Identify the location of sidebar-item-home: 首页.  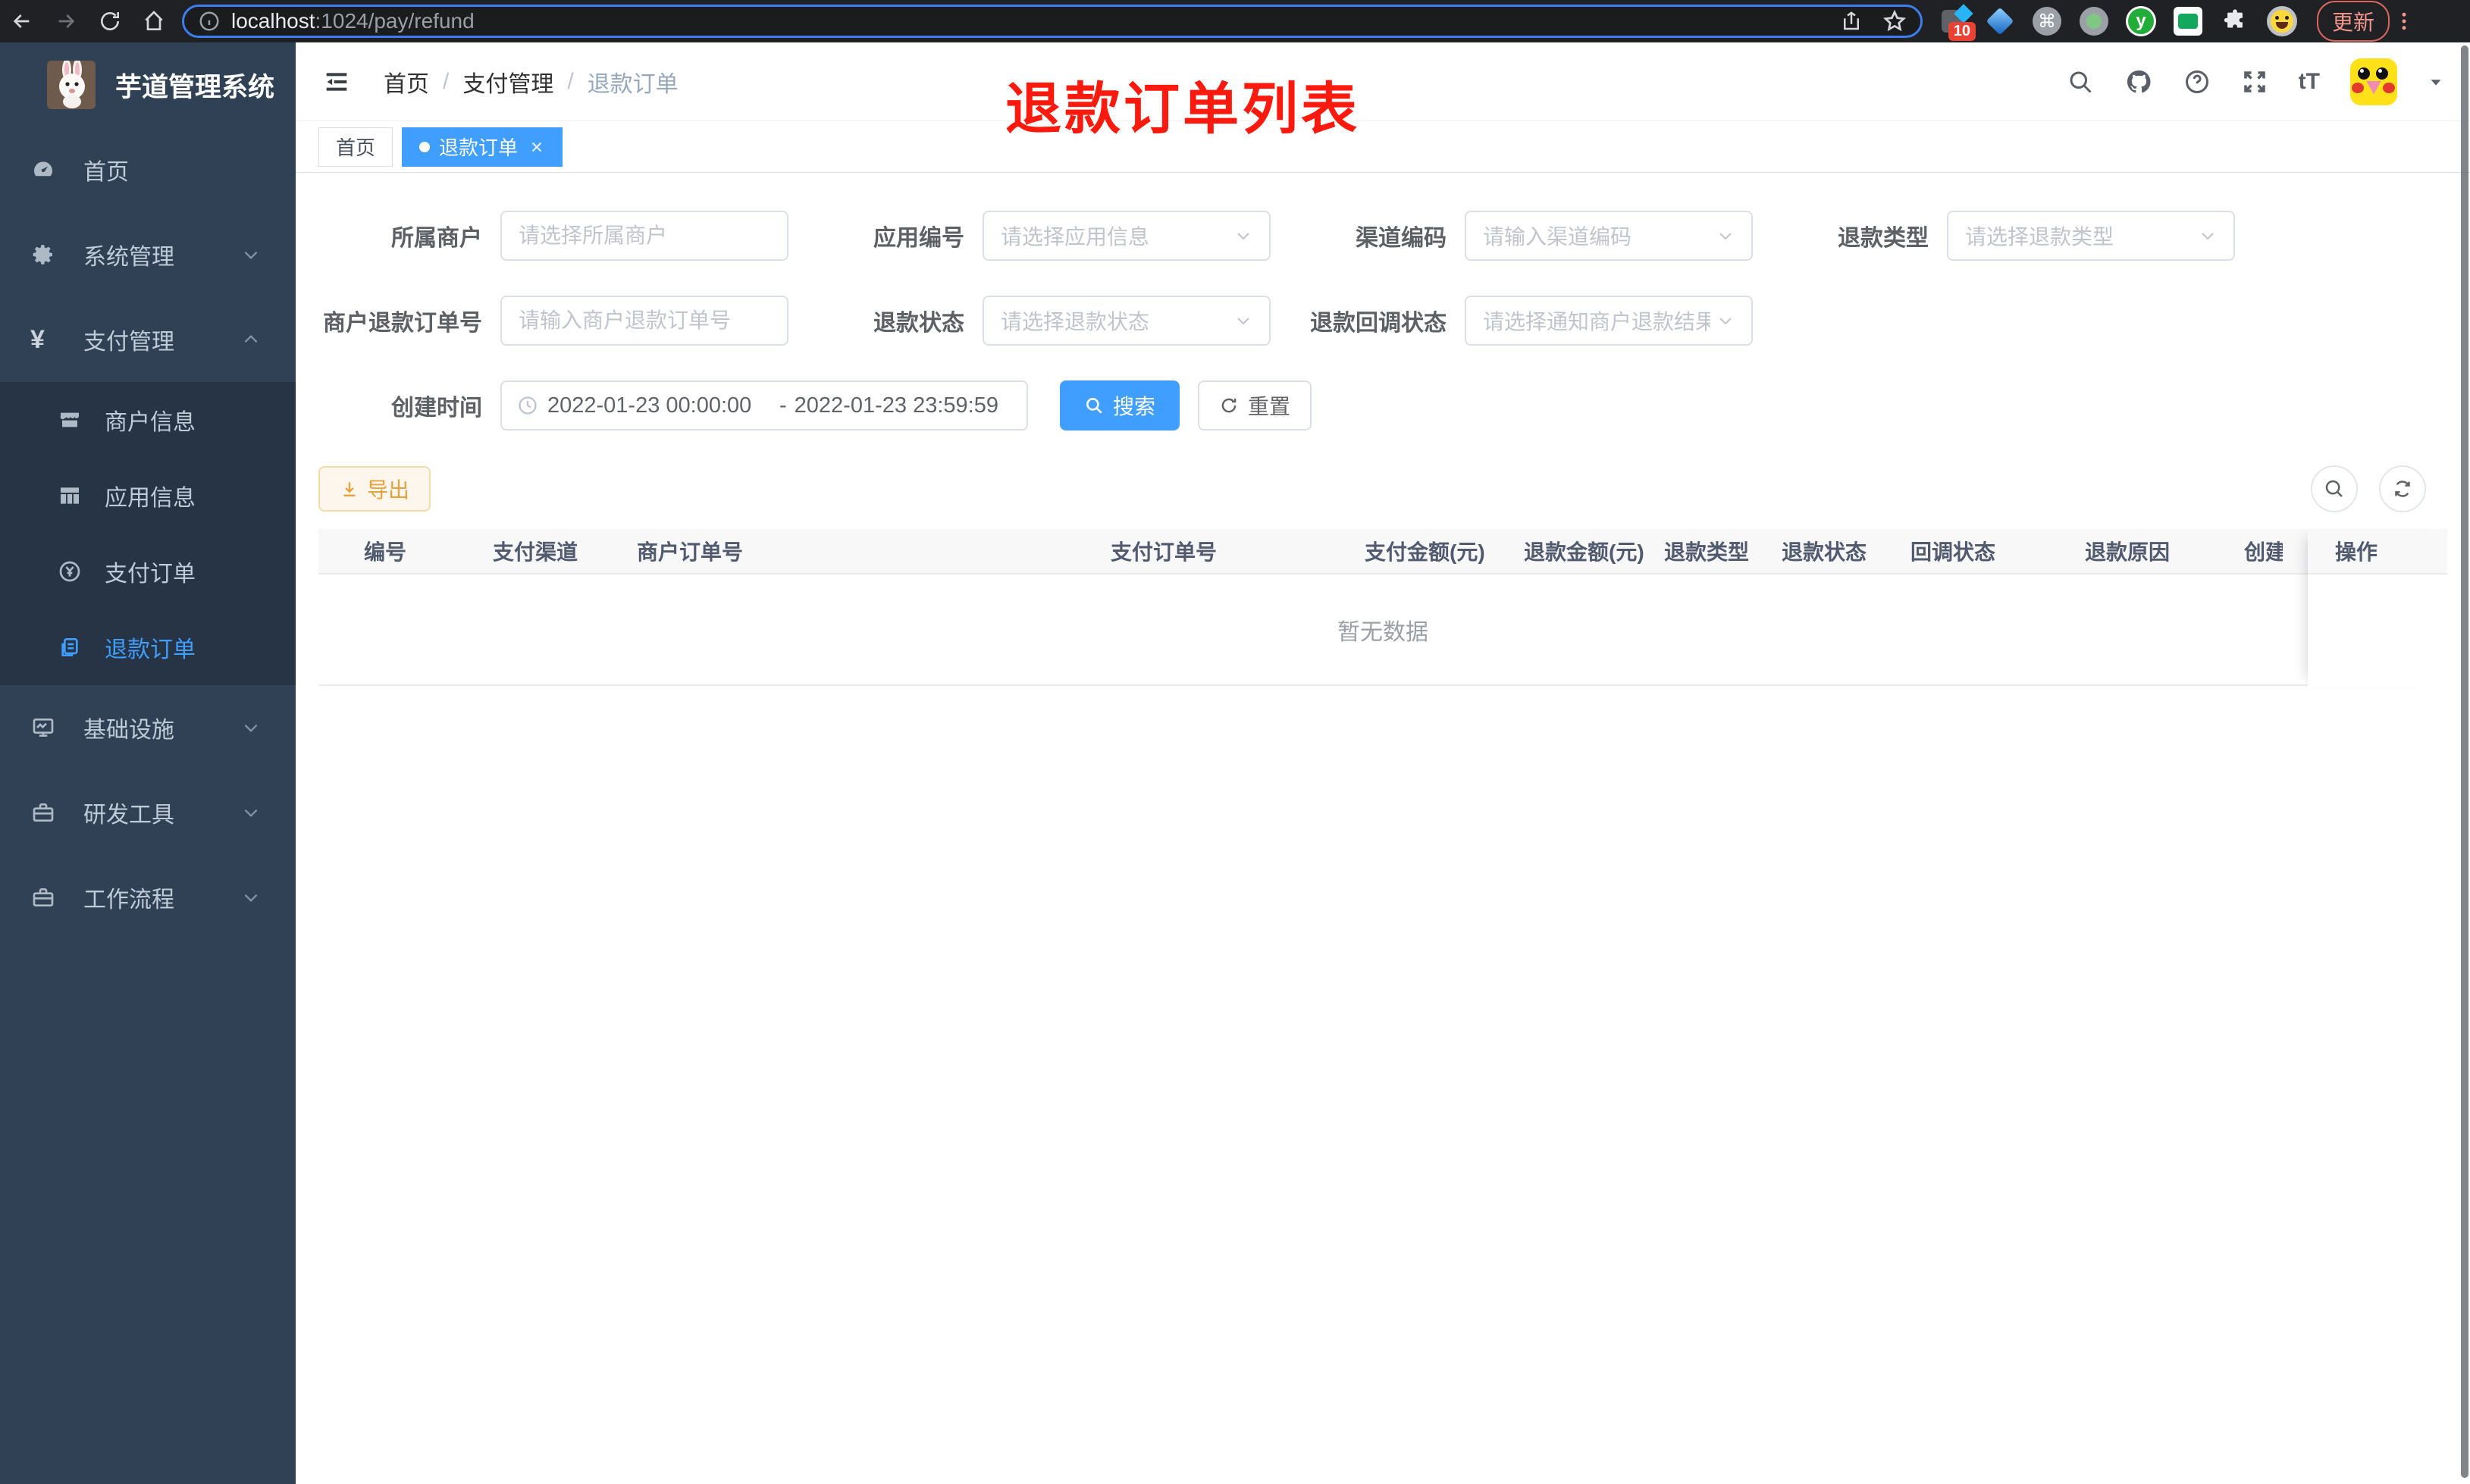
(148, 169).